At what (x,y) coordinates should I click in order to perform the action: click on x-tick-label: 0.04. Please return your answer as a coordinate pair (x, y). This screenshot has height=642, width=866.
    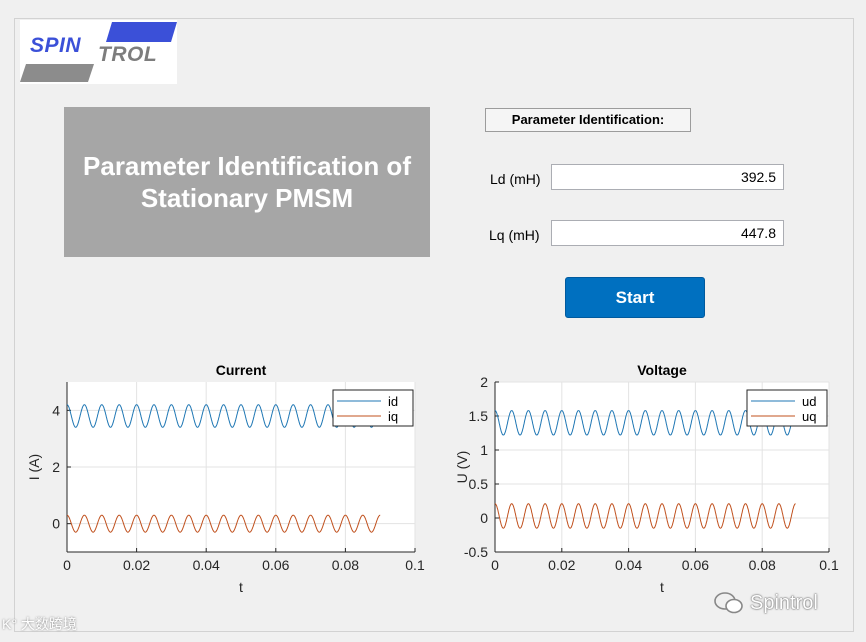
    Looking at the image, I should click on (628, 565).